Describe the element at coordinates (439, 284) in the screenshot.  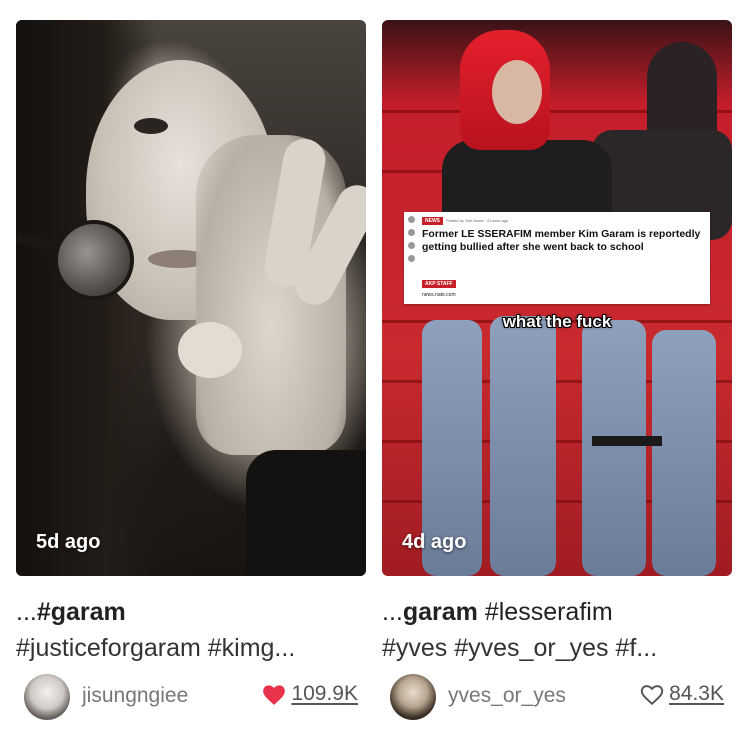
I see `news-staff-tag: AKP STAFF` at that location.